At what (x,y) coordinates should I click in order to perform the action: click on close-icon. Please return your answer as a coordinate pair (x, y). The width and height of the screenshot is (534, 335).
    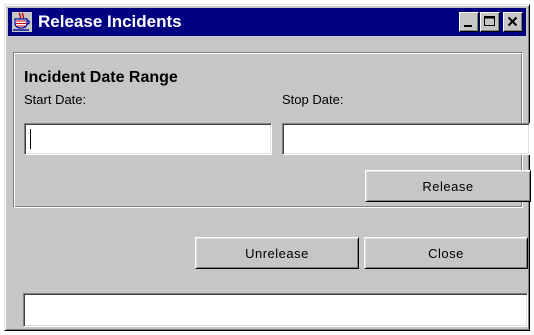
    Looking at the image, I should click on (512, 21).